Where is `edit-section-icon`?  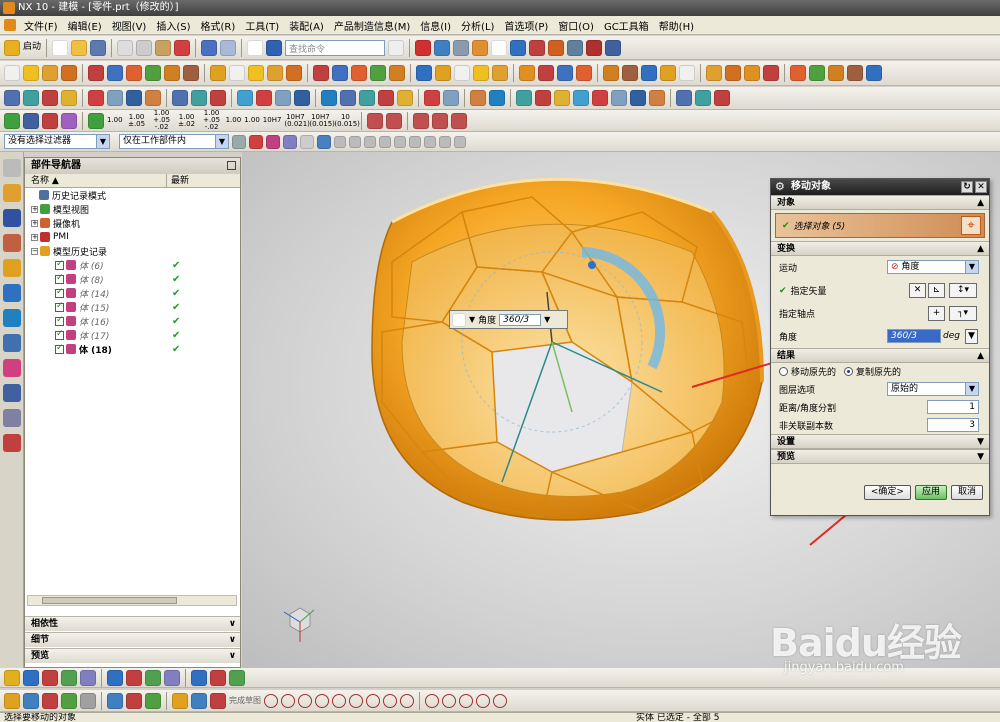 edit-section-icon is located at coordinates (480, 47).